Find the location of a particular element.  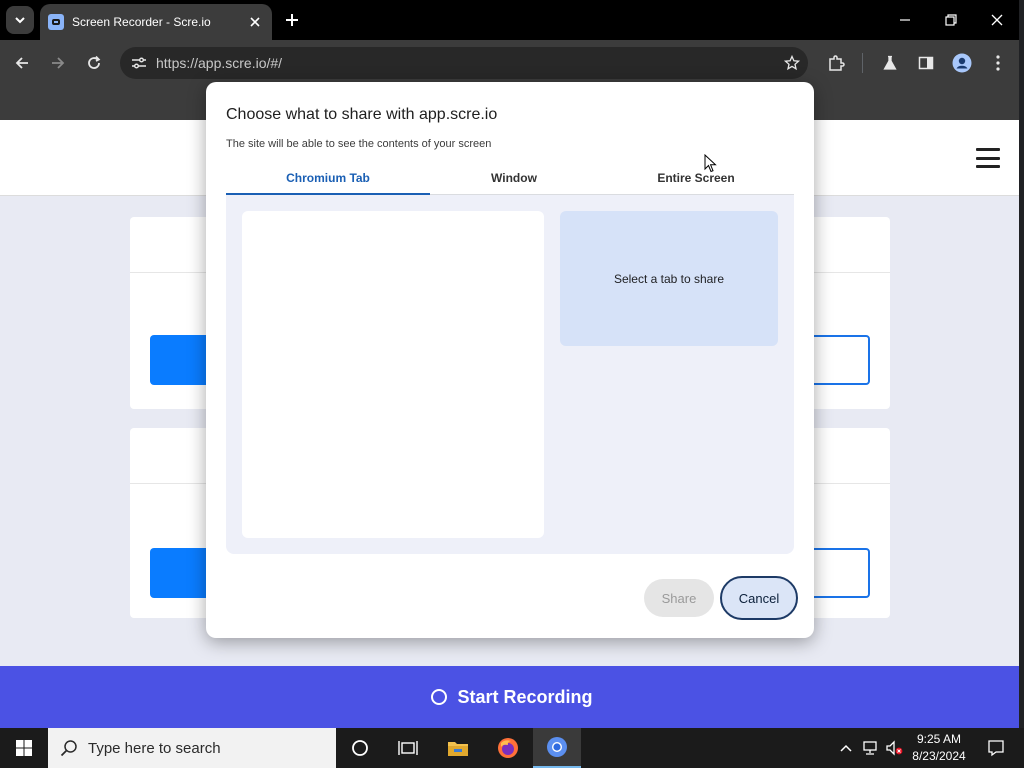

clock-time: 9:25 AM is located at coordinates (939, 739).